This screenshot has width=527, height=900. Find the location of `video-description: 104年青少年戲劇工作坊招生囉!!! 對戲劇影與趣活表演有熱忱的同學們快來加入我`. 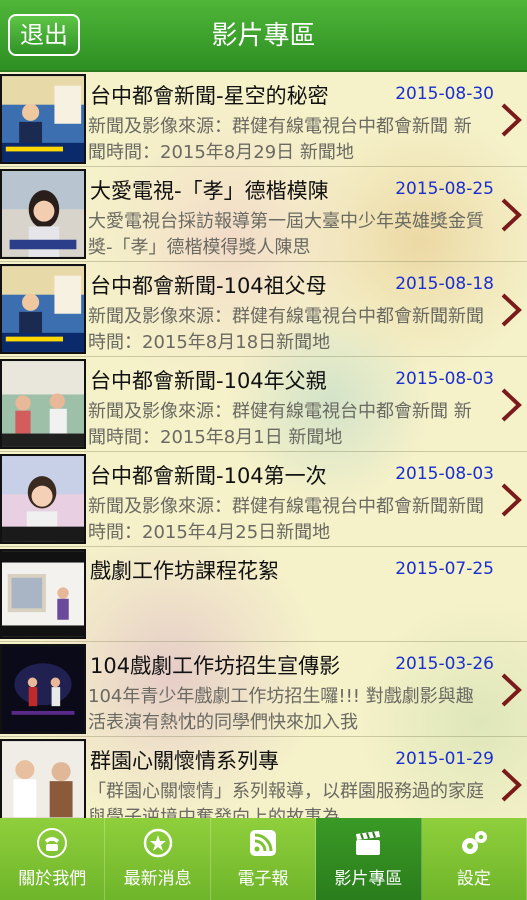

video-description: 104年青少年戲劇工作坊招生囉!!! 對戲劇影與趣活表演有熱忱的同學們快來加入我 is located at coordinates (281, 709).